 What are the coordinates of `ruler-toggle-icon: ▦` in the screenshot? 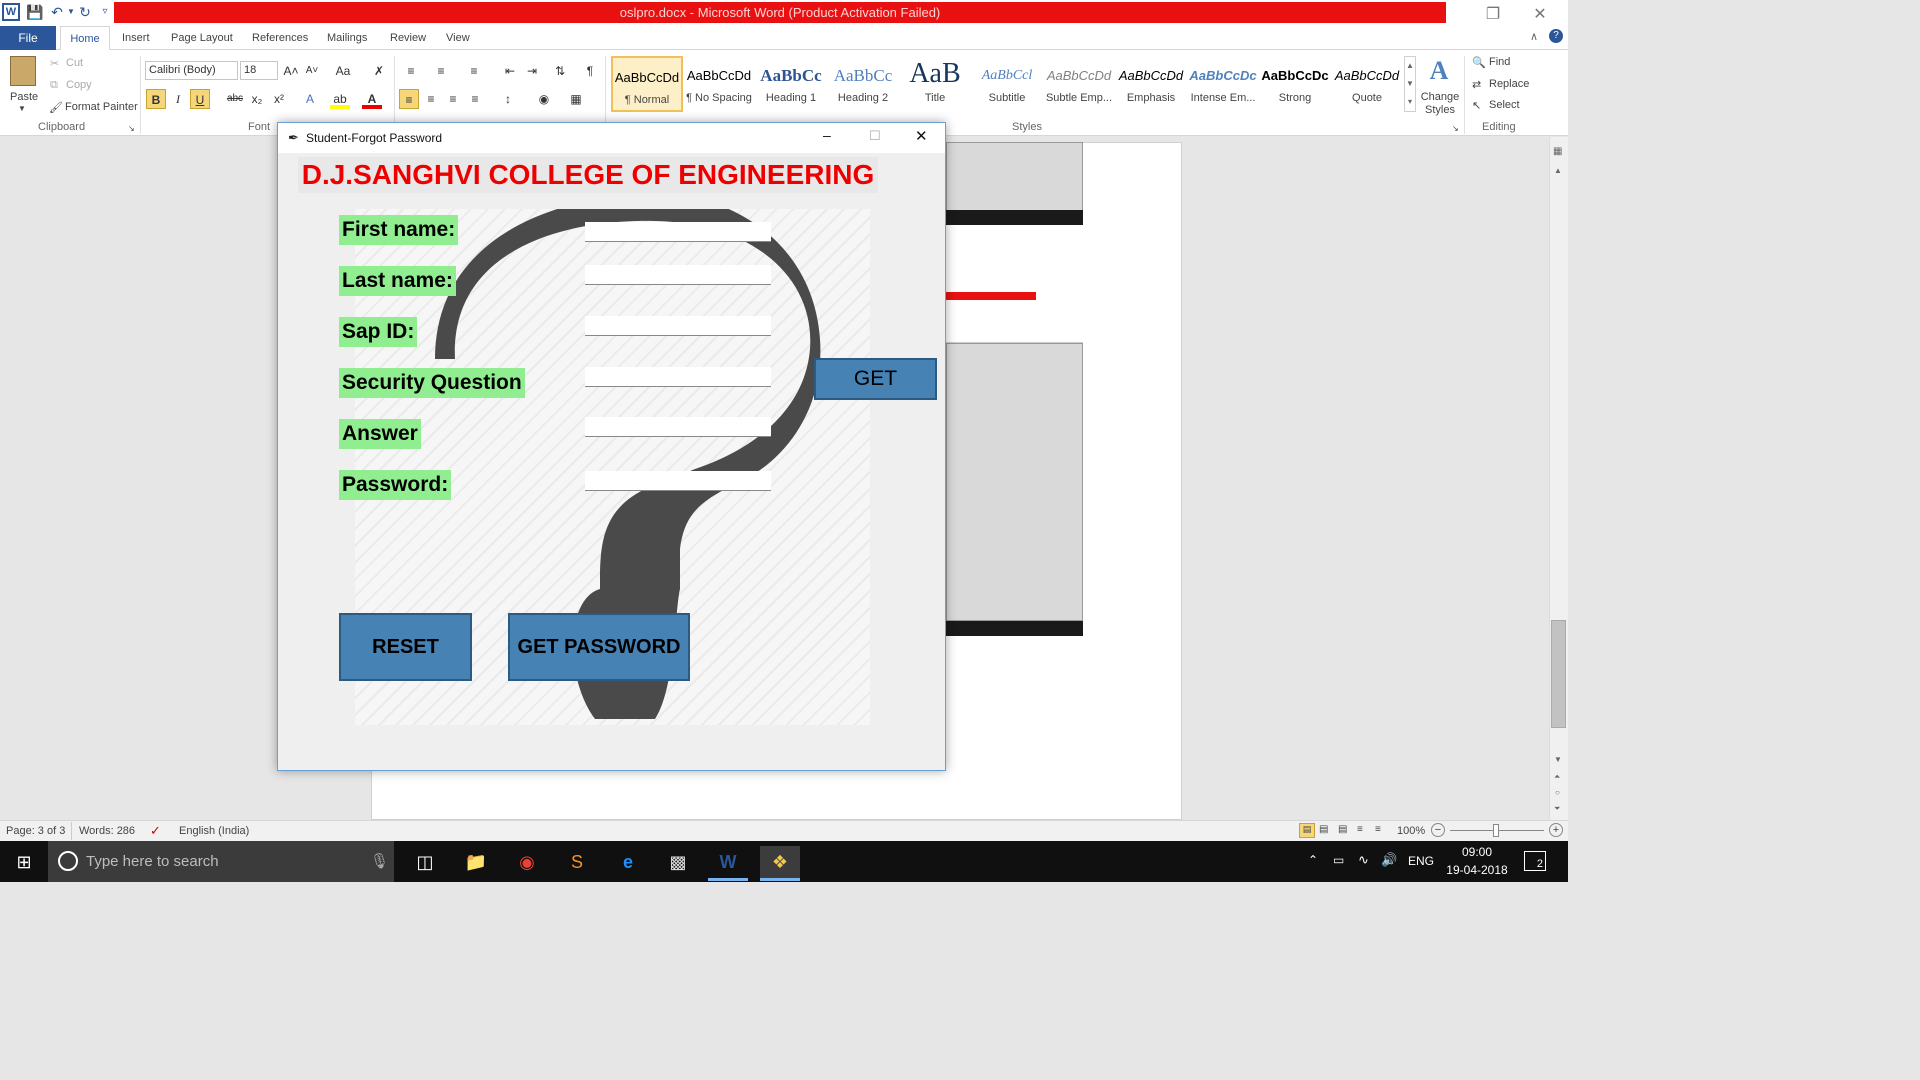 It's located at (1557, 151).